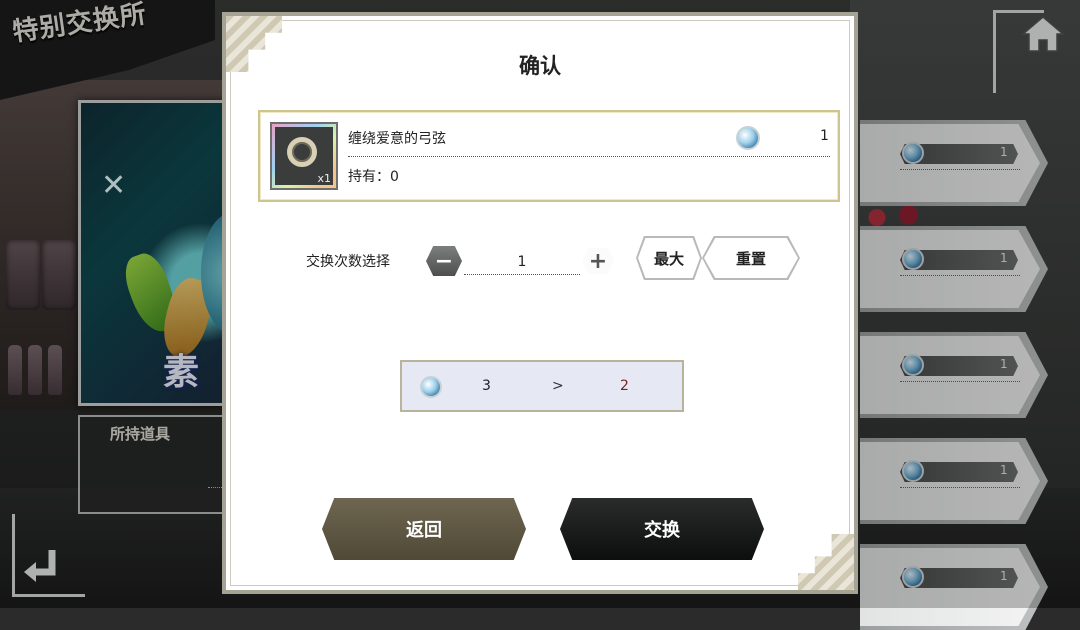 The width and height of the screenshot is (1080, 630). I want to click on bowstring-coil-icon: x1, so click(304, 156).